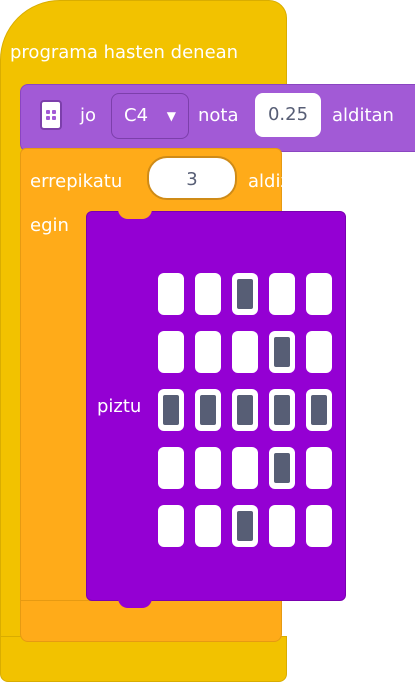 Image resolution: width=415 pixels, height=682 pixels. I want to click on beats-label: alditan, so click(363, 115).